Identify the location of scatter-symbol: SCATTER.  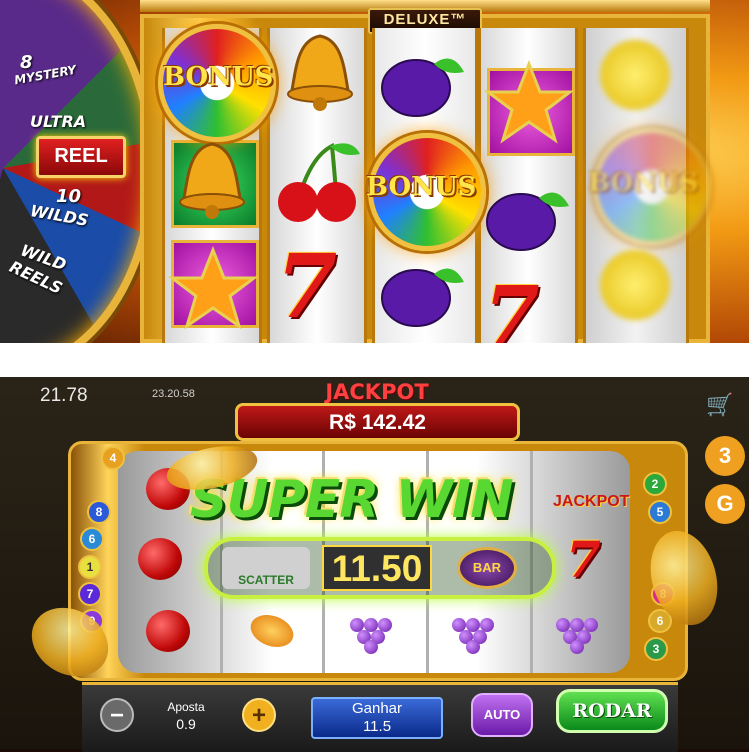
(266, 568).